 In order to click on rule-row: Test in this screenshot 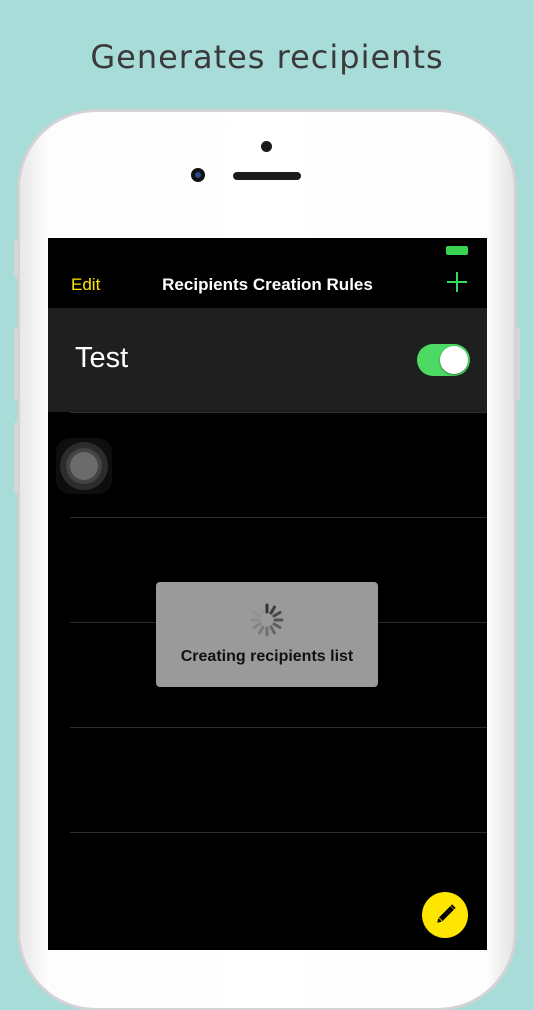, I will do `click(267, 360)`.